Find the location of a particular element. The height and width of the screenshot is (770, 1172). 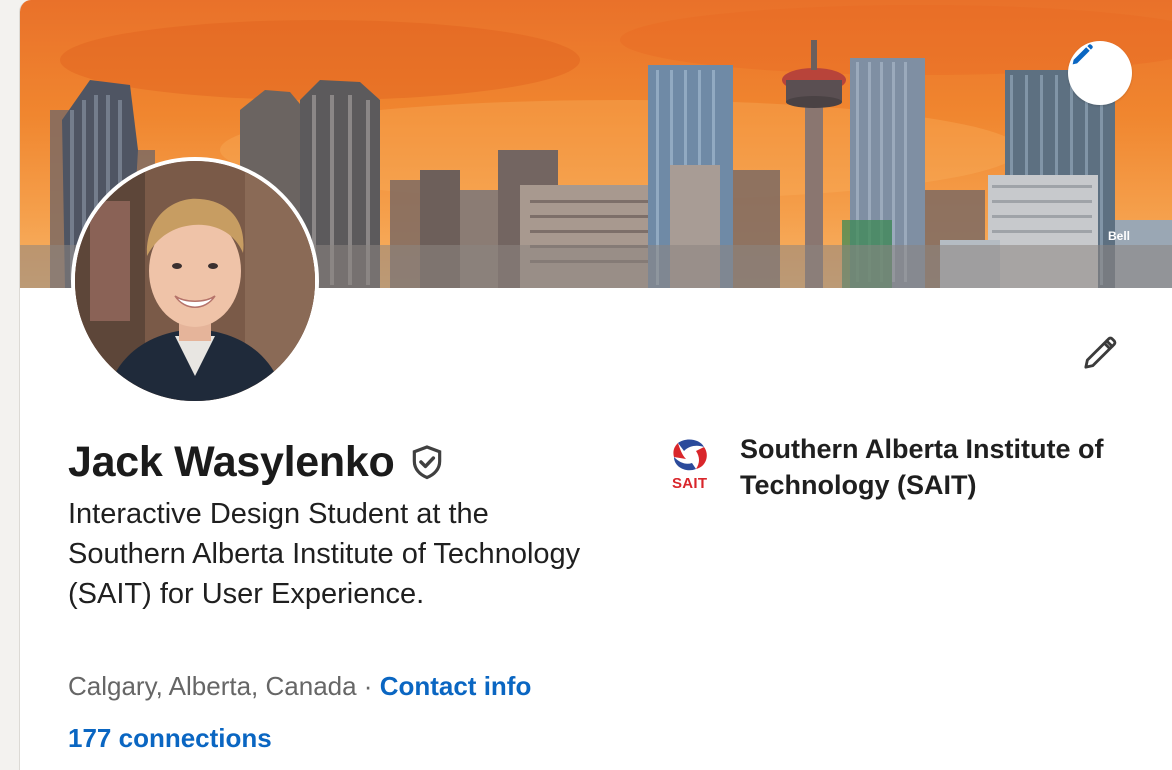

profile-location: Calgary, Alberta, Canada is located at coordinates (212, 686).